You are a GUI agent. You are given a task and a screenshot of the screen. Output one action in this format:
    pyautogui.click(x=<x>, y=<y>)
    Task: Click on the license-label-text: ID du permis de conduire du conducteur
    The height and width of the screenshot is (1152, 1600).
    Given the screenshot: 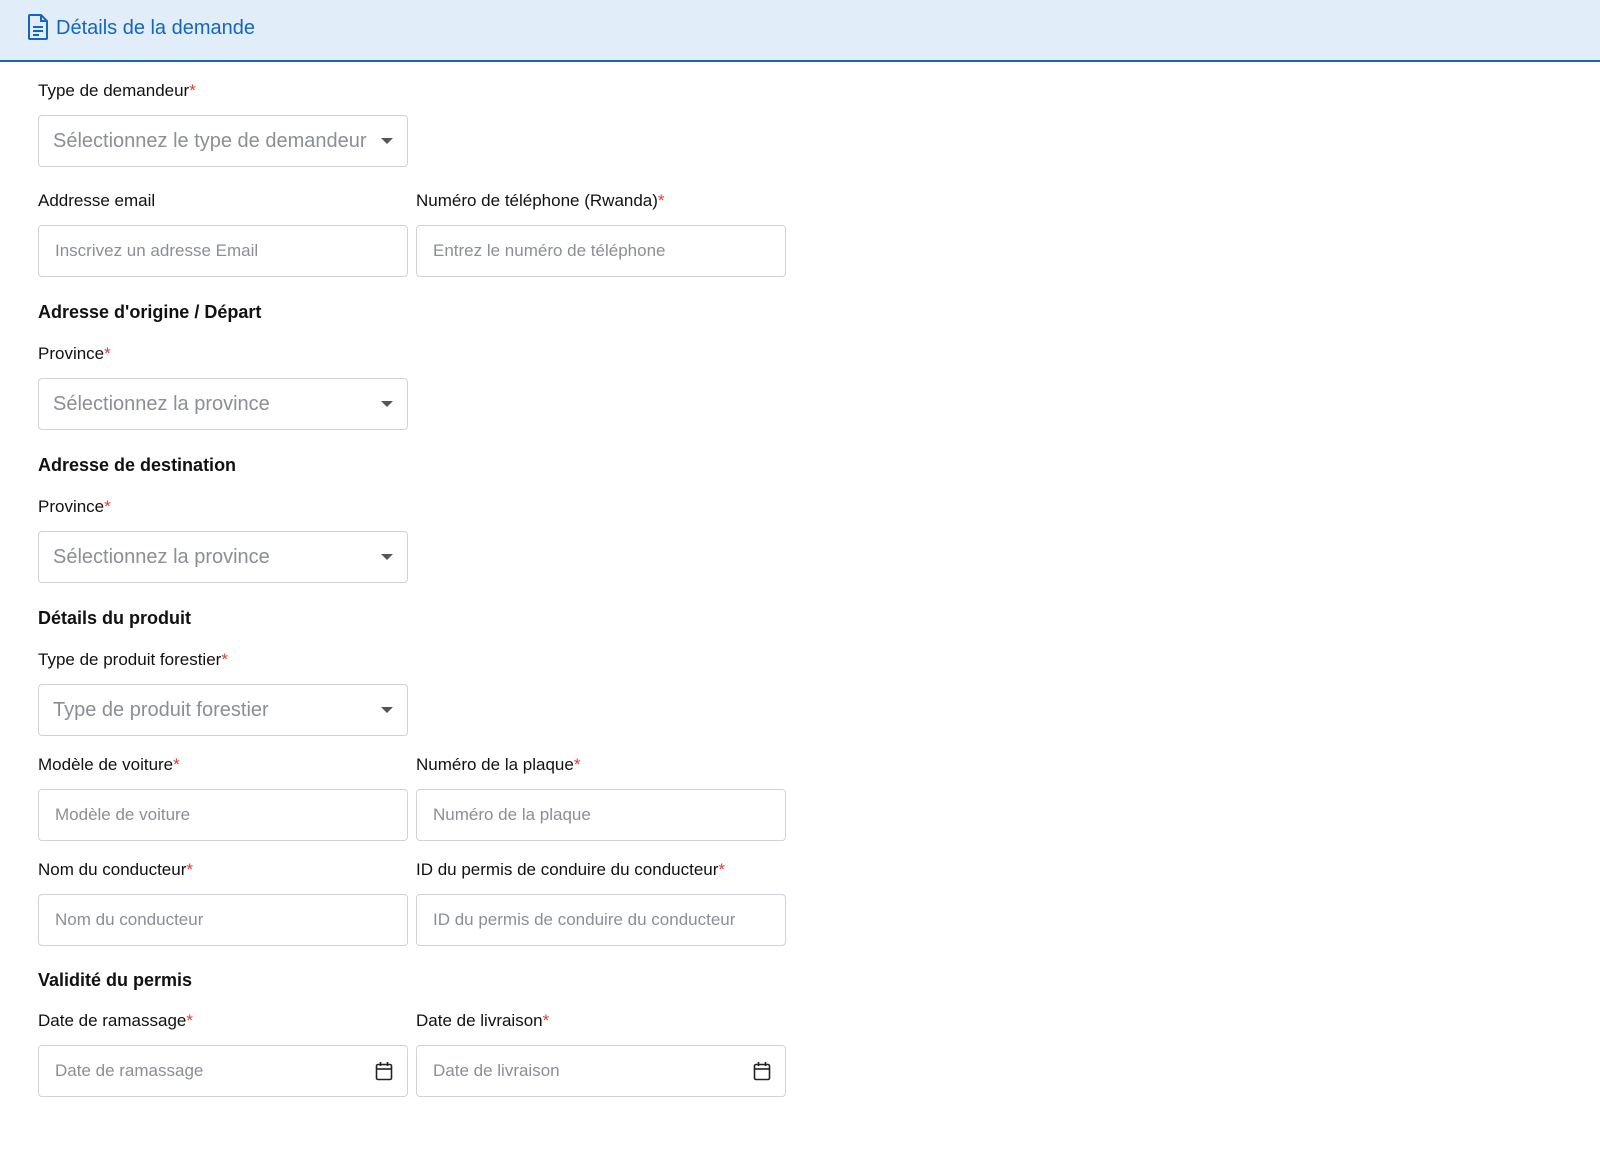 What is the action you would take?
    pyautogui.click(x=567, y=869)
    